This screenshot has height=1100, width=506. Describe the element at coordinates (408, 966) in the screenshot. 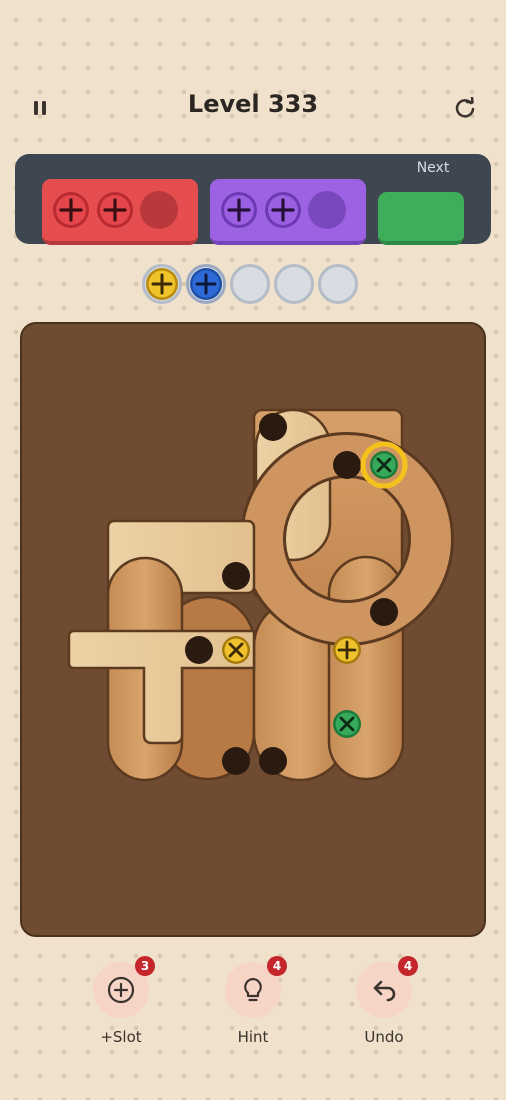

I see `undo-count-badge: 4` at that location.